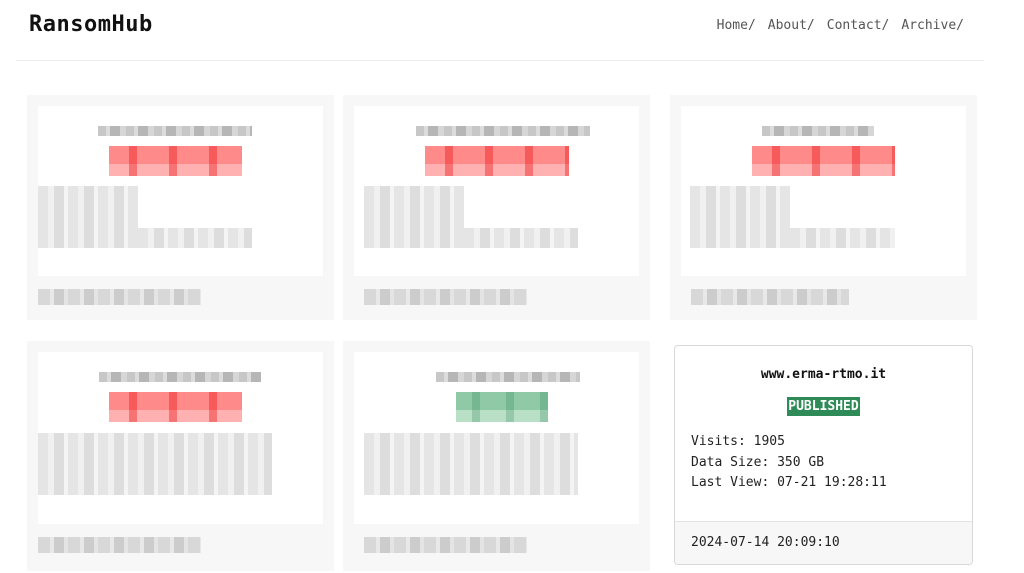 The height and width of the screenshot is (573, 1024). What do you see at coordinates (789, 482) in the screenshot?
I see `last-view: Last View: 07-21 19:28:11` at bounding box center [789, 482].